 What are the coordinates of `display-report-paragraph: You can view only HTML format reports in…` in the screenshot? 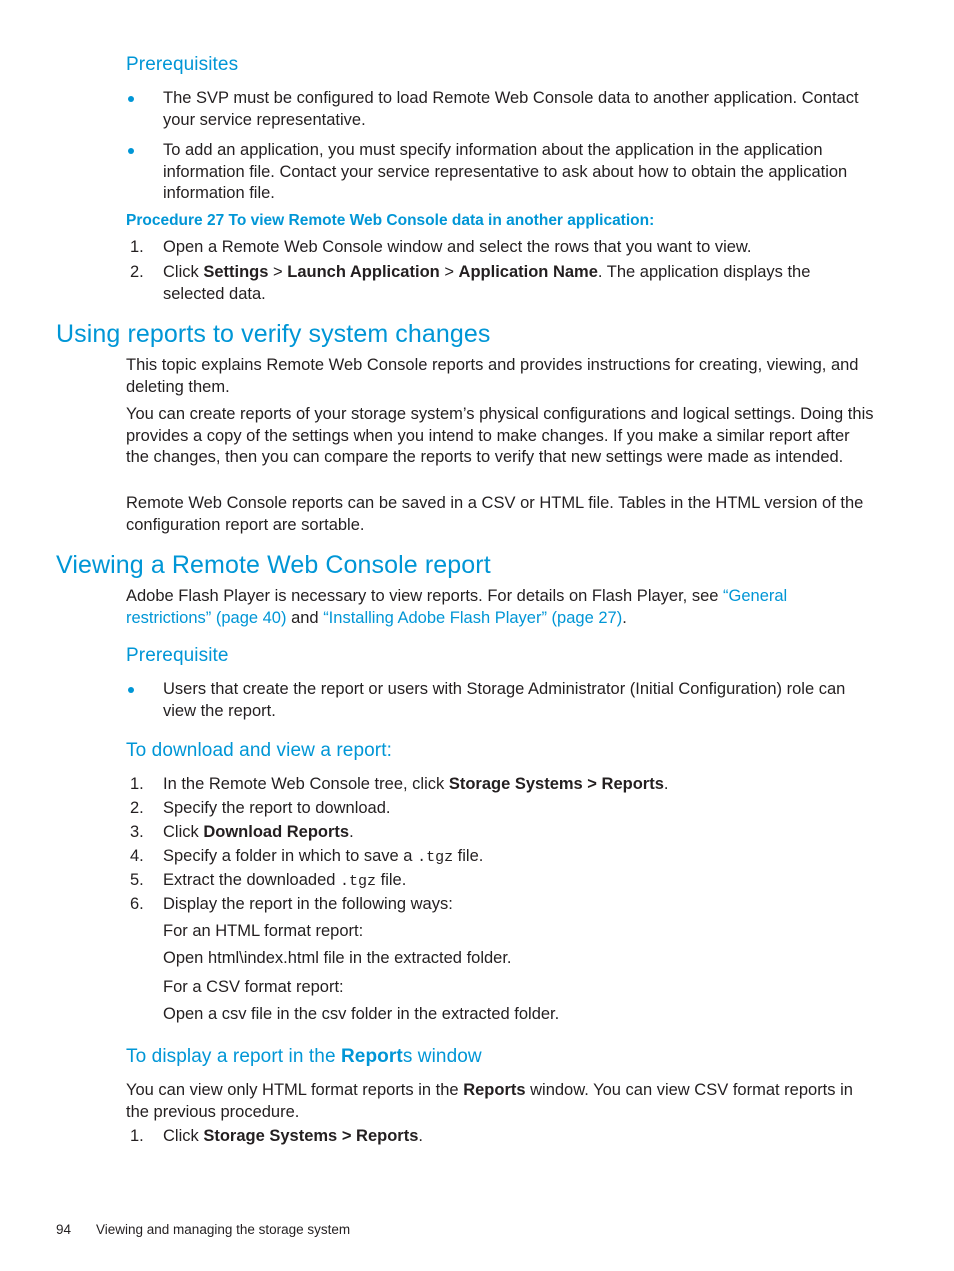 It's located at (500, 1101).